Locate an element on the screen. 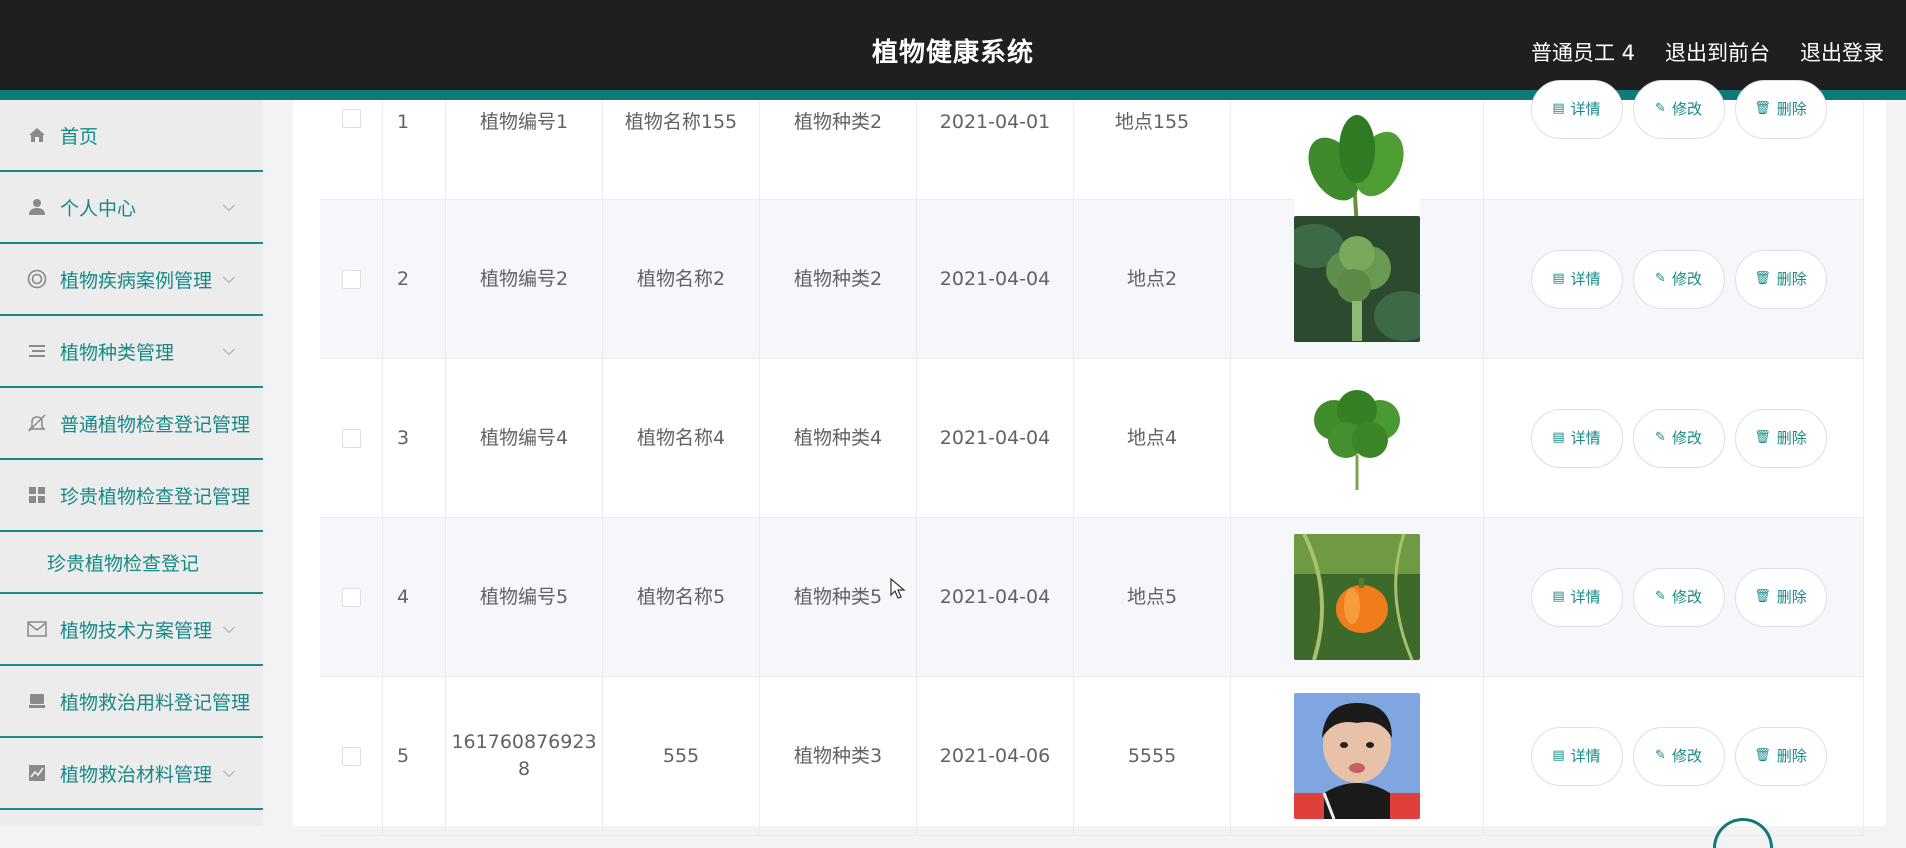  user-label: 普通员工 4 is located at coordinates (1583, 52).